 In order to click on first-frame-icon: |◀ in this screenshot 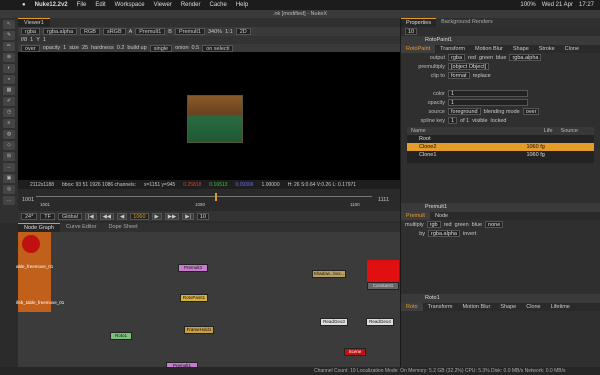, I will do `click(90, 216)`.